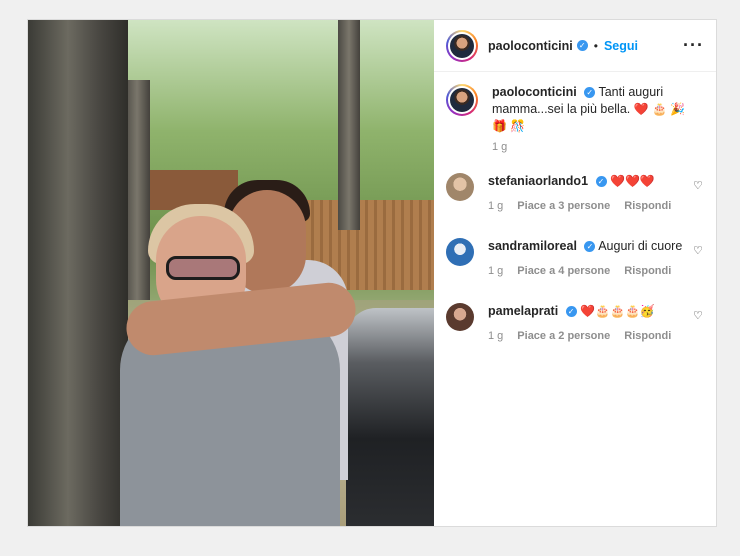 The image size is (740, 556). Describe the element at coordinates (462, 100) in the screenshot. I see `caption-avatar` at that location.